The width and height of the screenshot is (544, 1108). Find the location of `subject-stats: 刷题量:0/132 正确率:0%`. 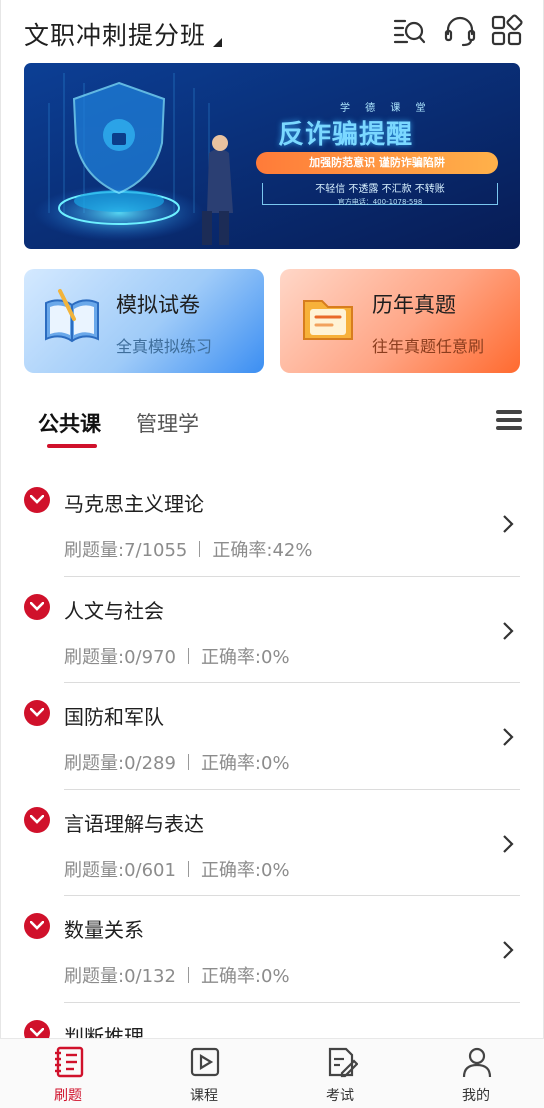

subject-stats: 刷题量:0/132 正确率:0% is located at coordinates (177, 975).